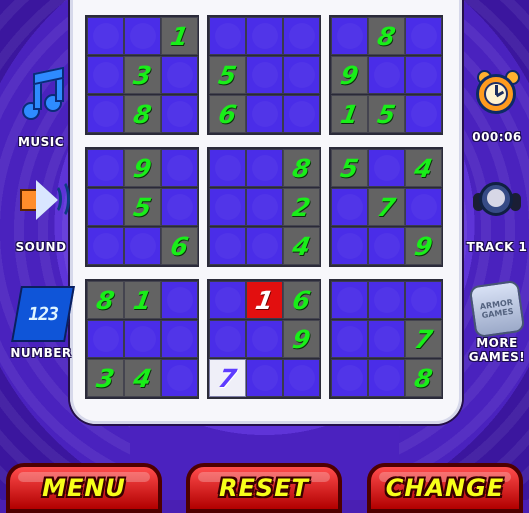  Describe the element at coordinates (349, 168) in the screenshot. I see `cell-r3c6: 5` at that location.